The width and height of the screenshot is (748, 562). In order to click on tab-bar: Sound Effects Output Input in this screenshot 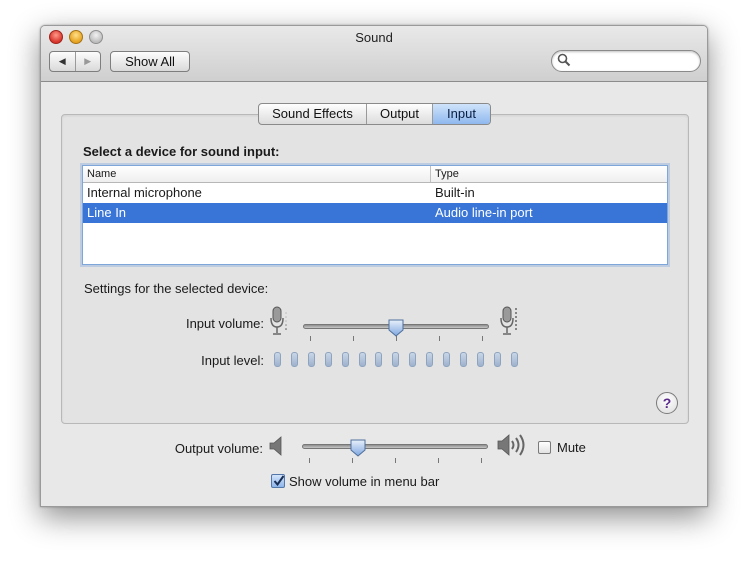, I will do `click(374, 114)`.